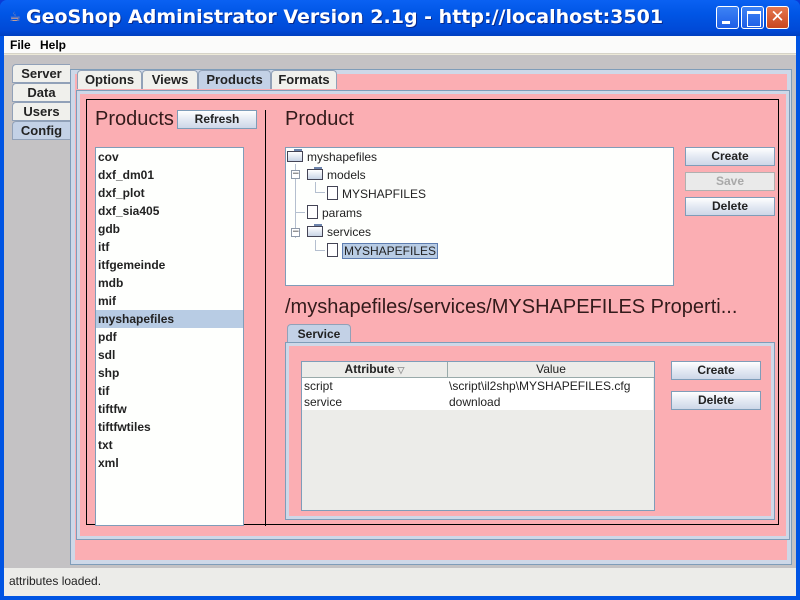 The width and height of the screenshot is (800, 600). What do you see at coordinates (401, 370) in the screenshot?
I see `sort-icon: ▽` at bounding box center [401, 370].